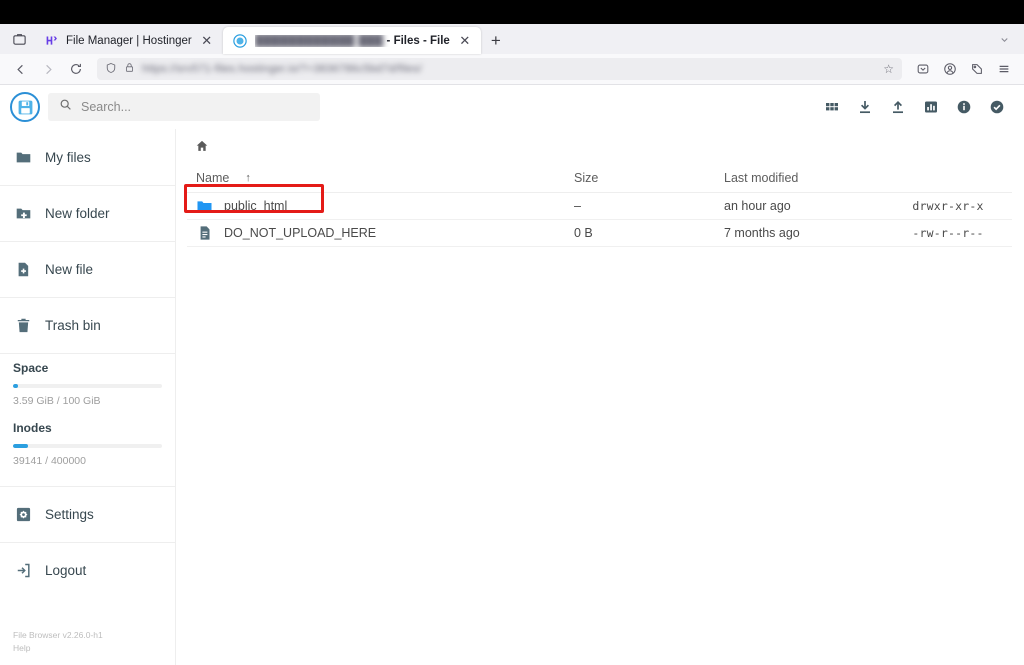 This screenshot has height=665, width=1024. Describe the element at coordinates (418, 40) in the screenshot. I see `tab-title-suffix: - Files - File` at that location.